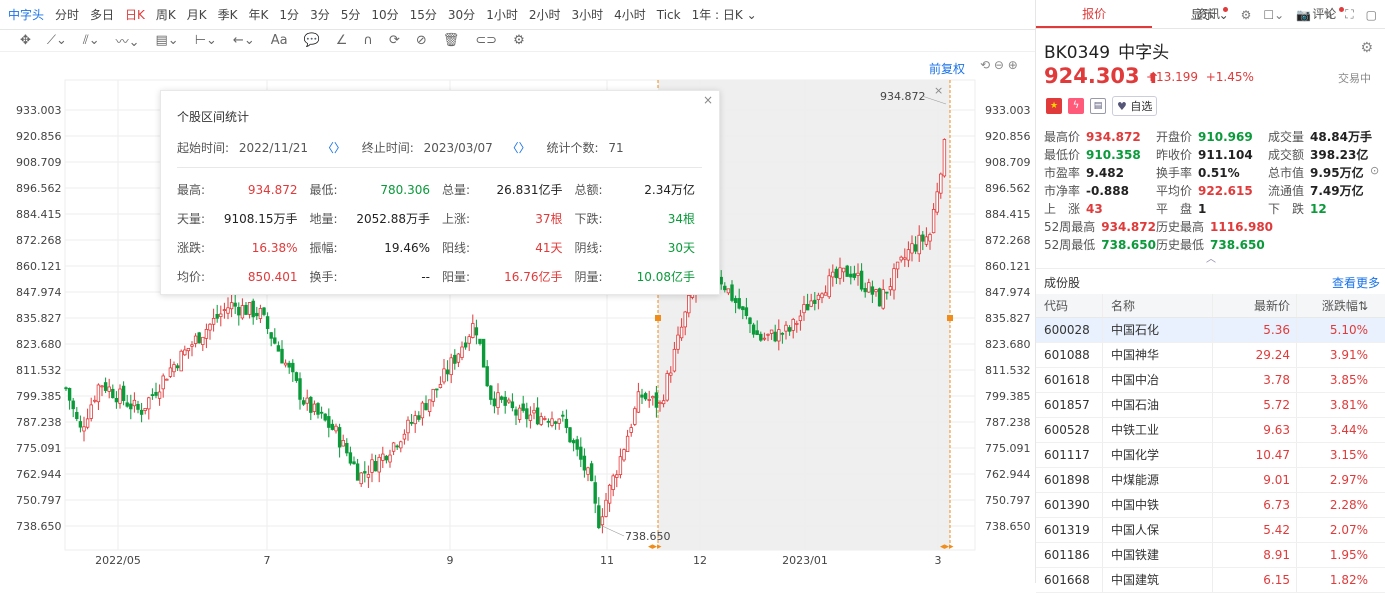 The image size is (1385, 593). I want to click on table-row: 601186 中国铁建 8.91 1.95%, so click(1210, 555).